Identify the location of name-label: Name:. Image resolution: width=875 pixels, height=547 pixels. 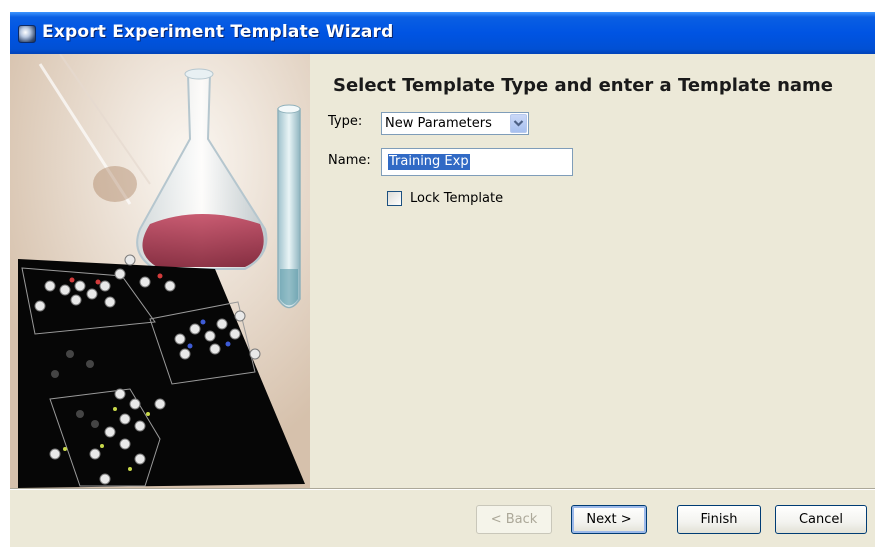
(349, 160).